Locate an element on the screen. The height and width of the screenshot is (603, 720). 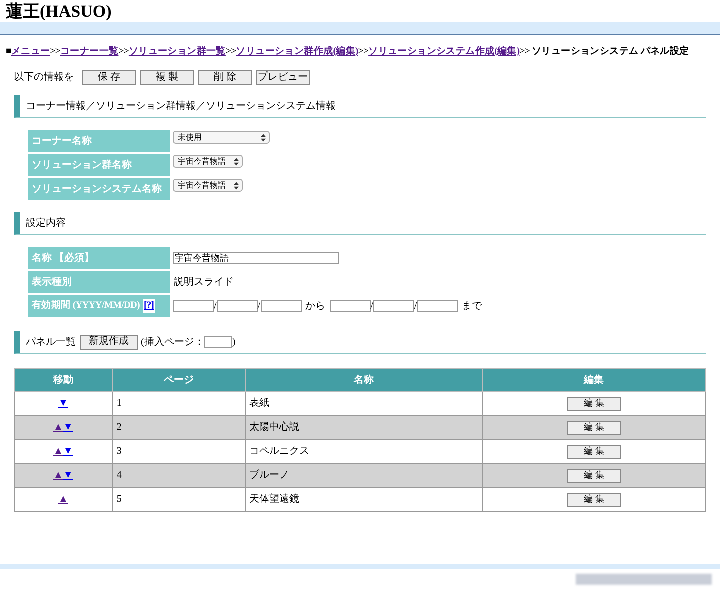
action-button: 保 存 is located at coordinates (109, 78).